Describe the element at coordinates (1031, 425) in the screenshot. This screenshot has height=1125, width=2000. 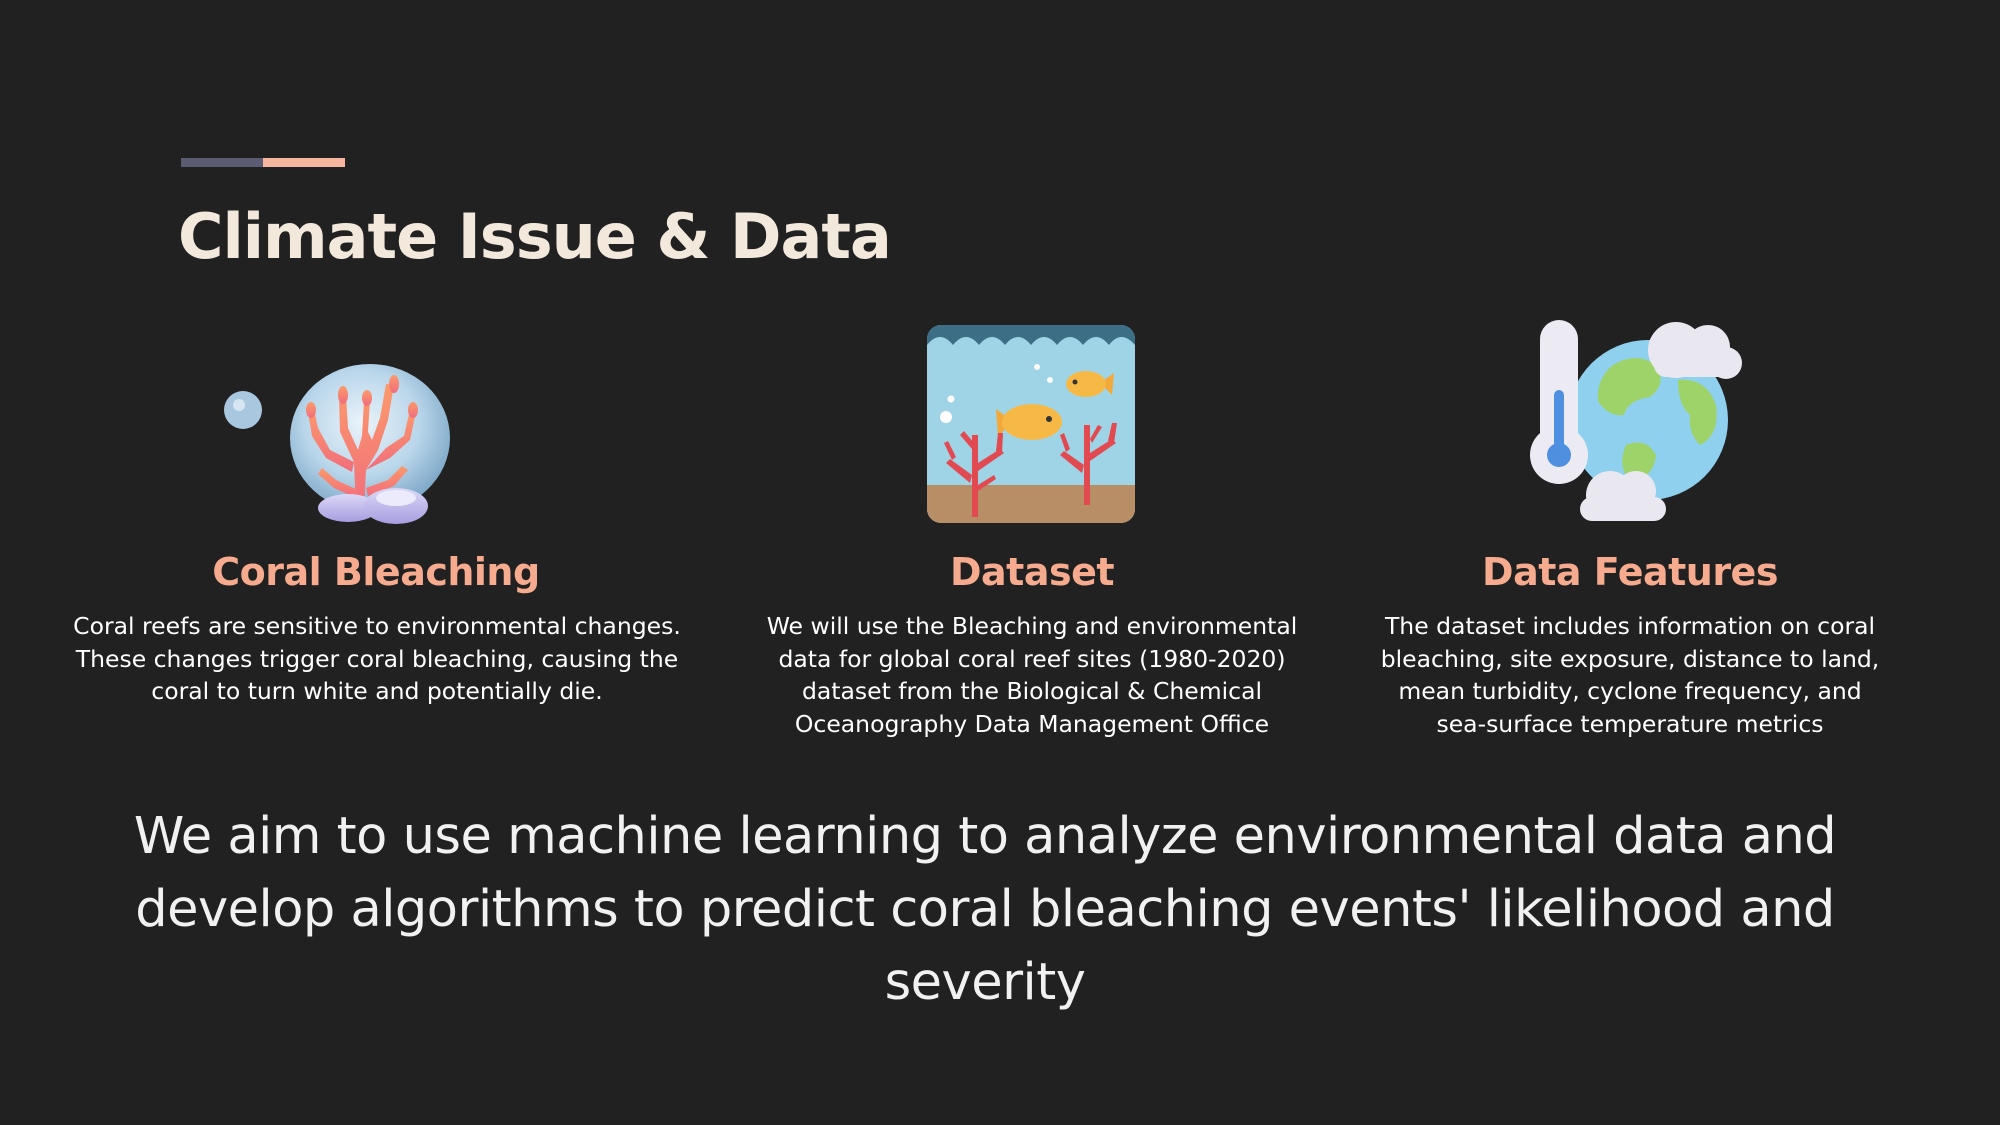
I see `aquarium-fish-icon` at that location.